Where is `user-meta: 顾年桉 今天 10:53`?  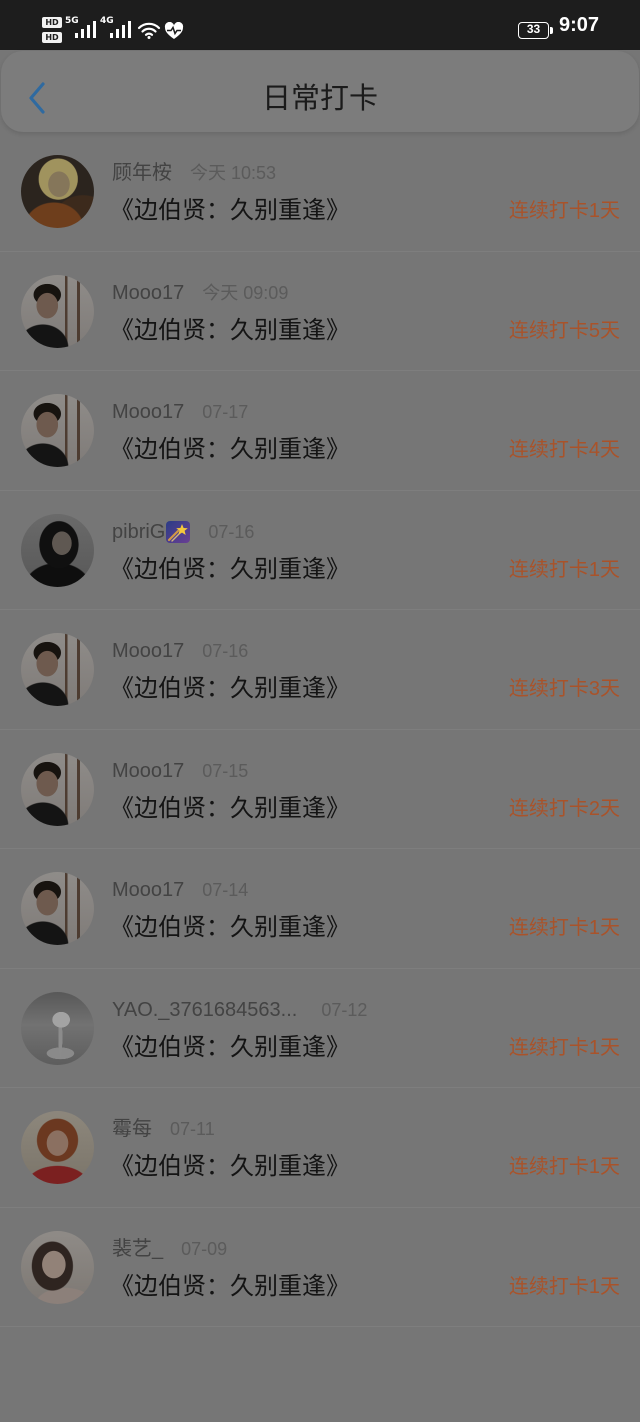 user-meta: 顾年桉 今天 10:53 is located at coordinates (194, 173).